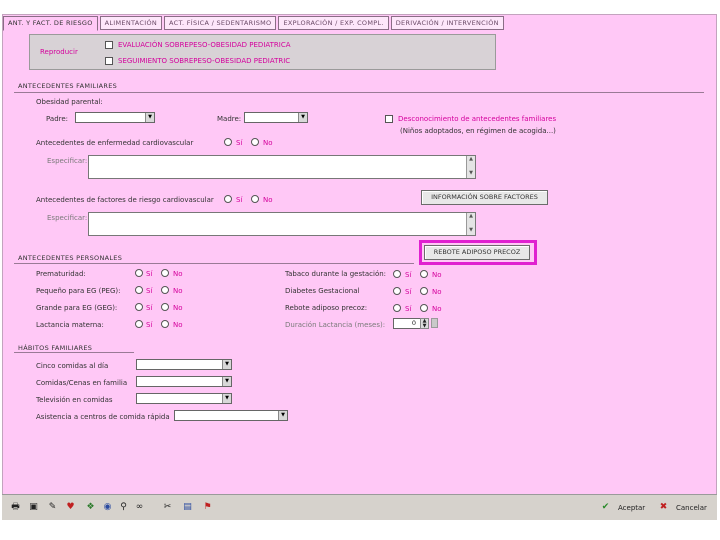 The width and height of the screenshot is (720, 540). Describe the element at coordinates (59, 52) in the screenshot. I see `reproduce-label: Reproducir` at that location.